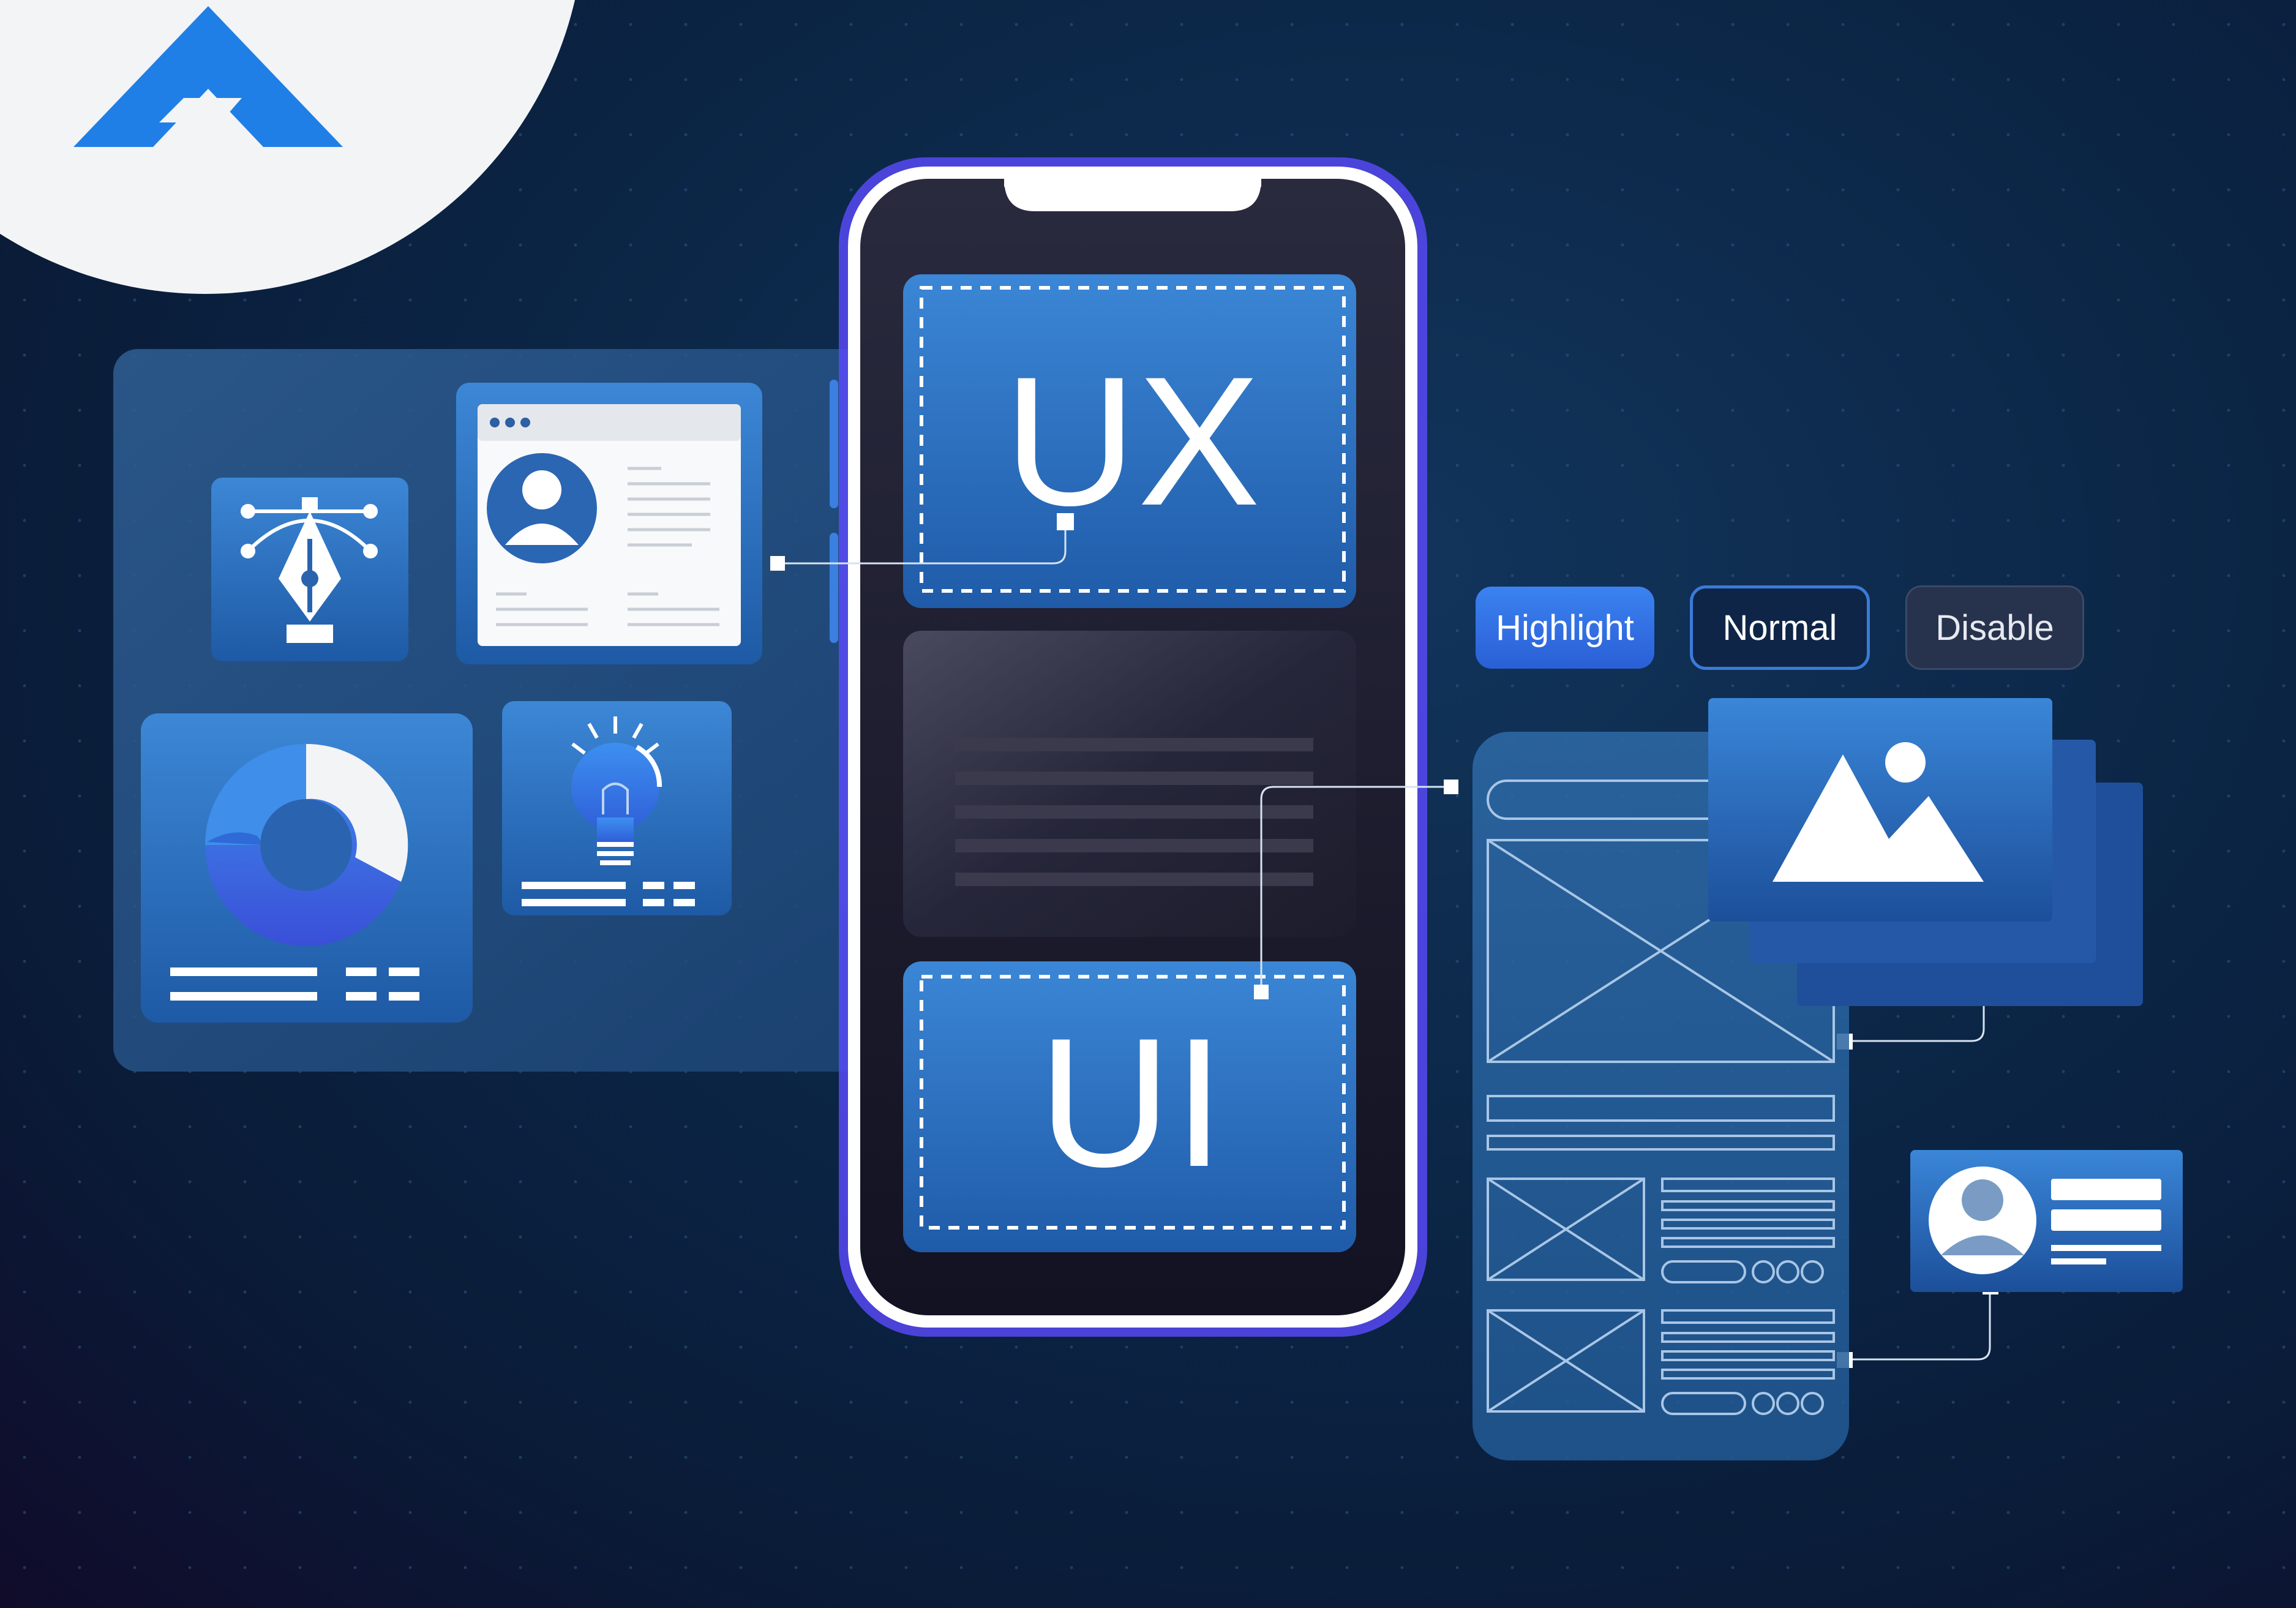 The image size is (2296, 1608). I want to click on normal-button: Normal, so click(1780, 627).